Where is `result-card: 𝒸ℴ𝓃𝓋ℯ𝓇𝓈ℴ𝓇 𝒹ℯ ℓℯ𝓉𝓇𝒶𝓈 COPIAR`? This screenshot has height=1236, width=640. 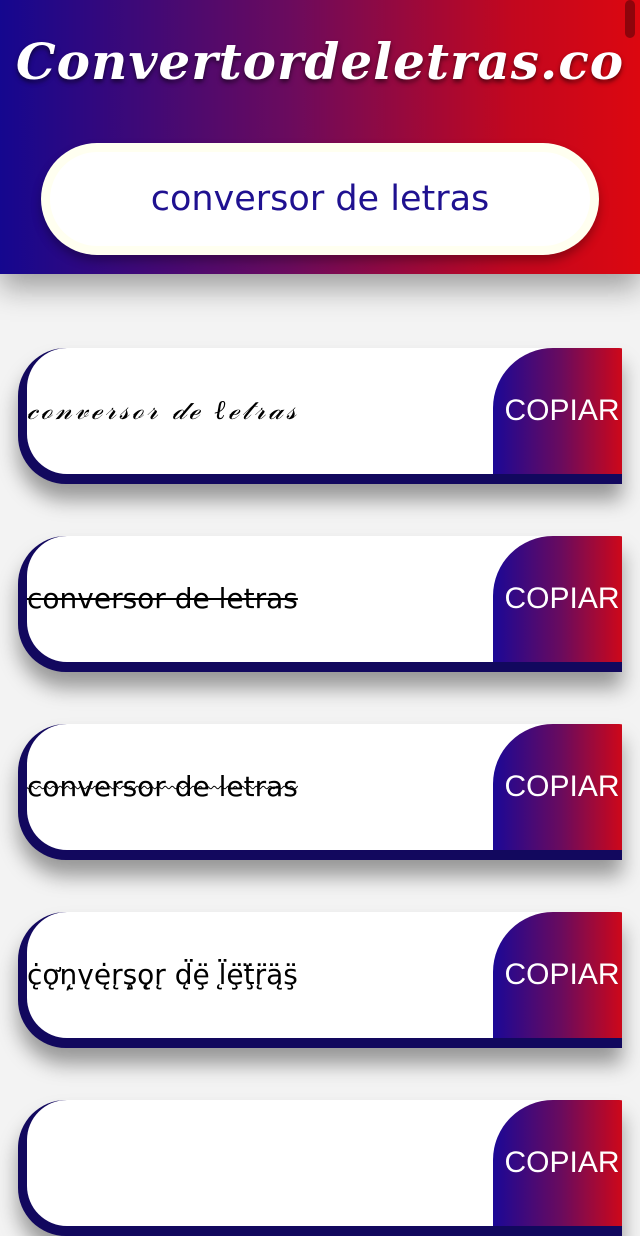
result-card: 𝒸ℴ𝓃𝓋ℯ𝓇𝓈ℴ𝓇 𝒹ℯ ℓℯ𝓉𝓇𝒶𝓈 COPIAR is located at coordinates (320, 416).